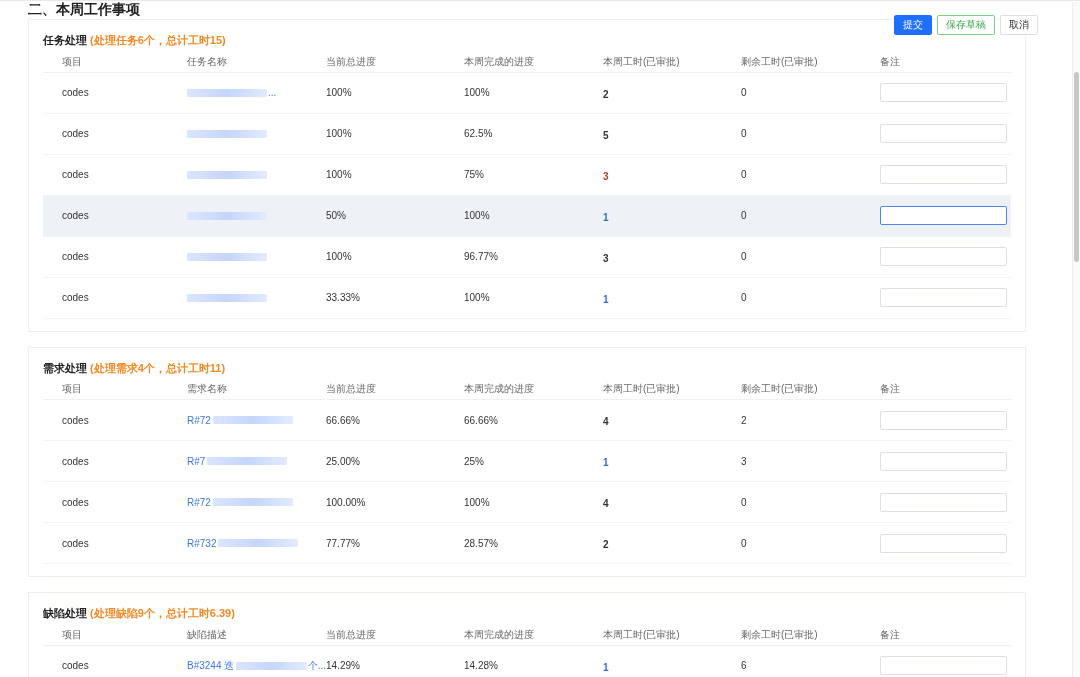  What do you see at coordinates (474, 461) in the screenshot?
I see `table-cell-text: 25%` at bounding box center [474, 461].